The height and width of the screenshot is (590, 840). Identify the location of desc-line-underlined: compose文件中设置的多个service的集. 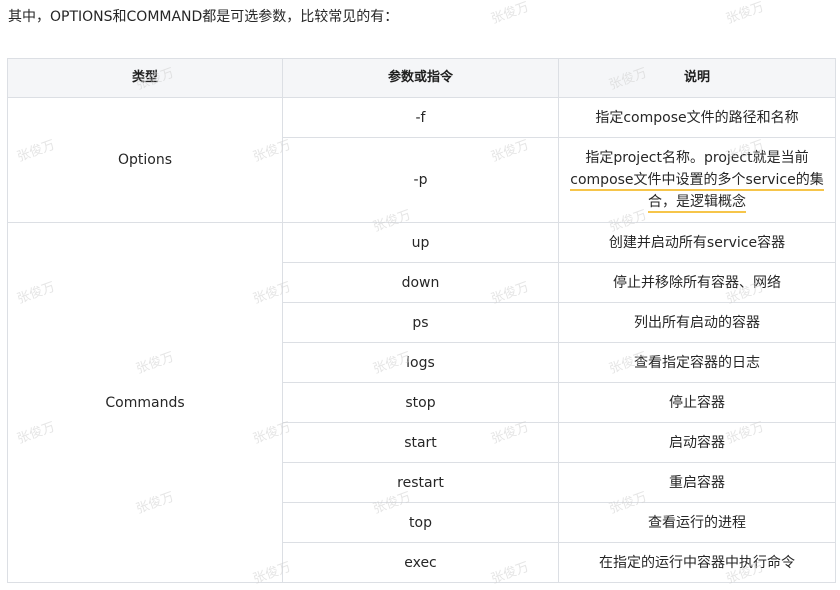
(697, 181).